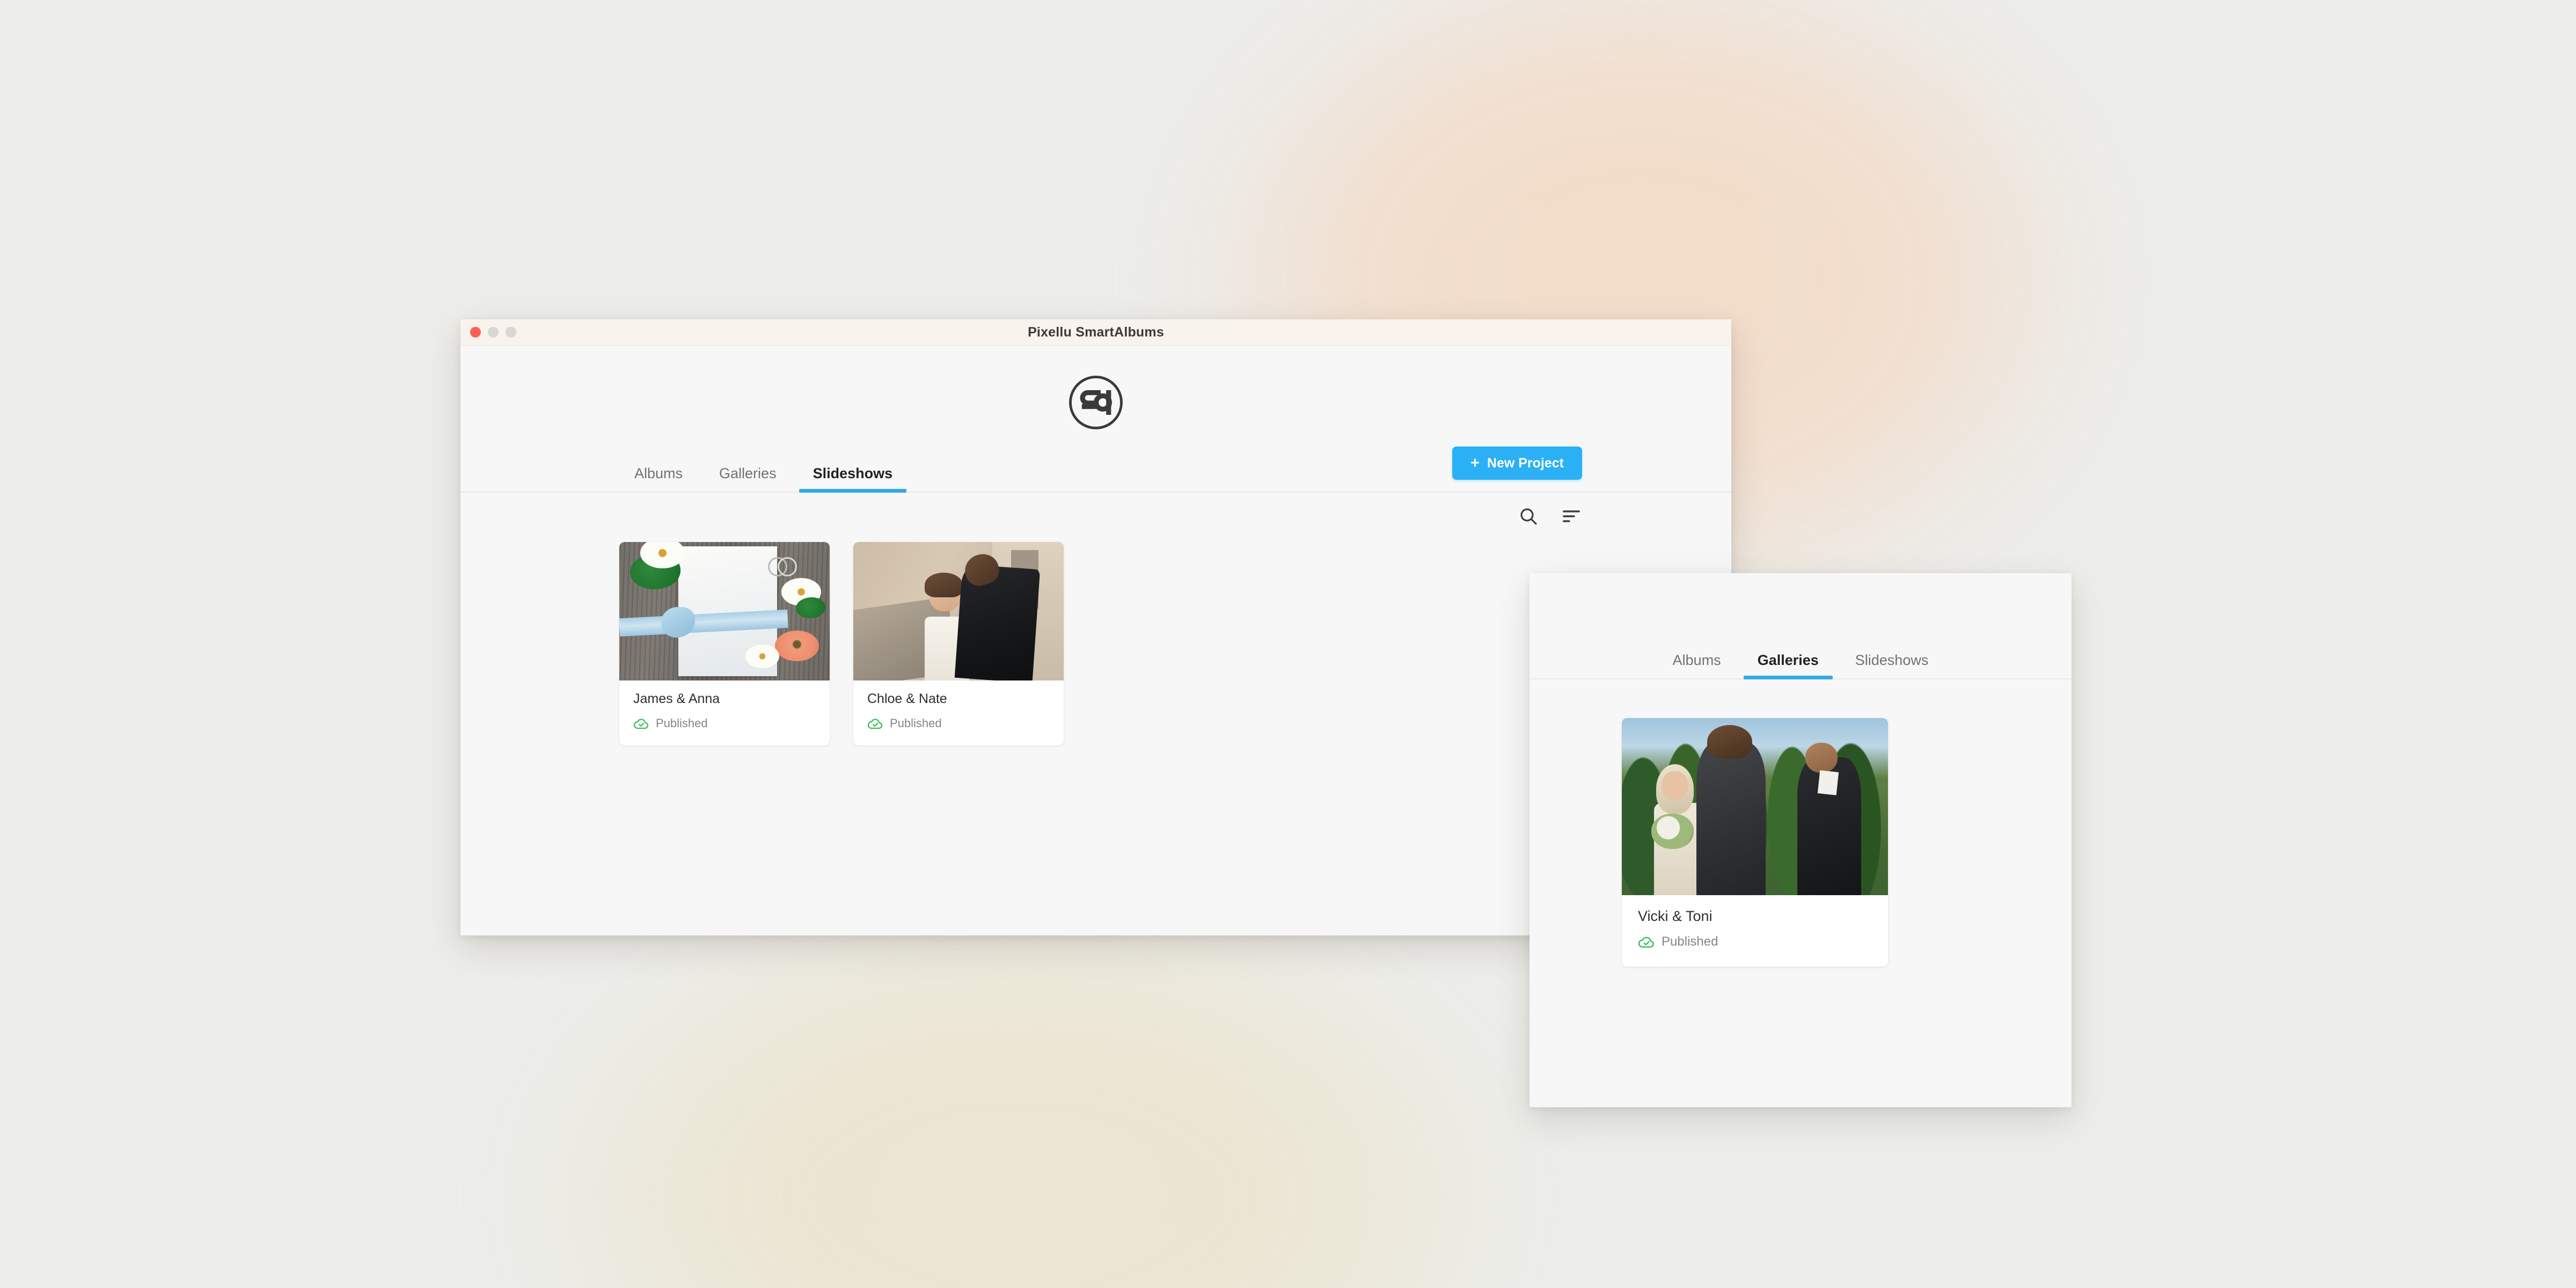 This screenshot has width=2576, height=1288. Describe the element at coordinates (658, 478) in the screenshot. I see `tab-albums: Albums` at that location.